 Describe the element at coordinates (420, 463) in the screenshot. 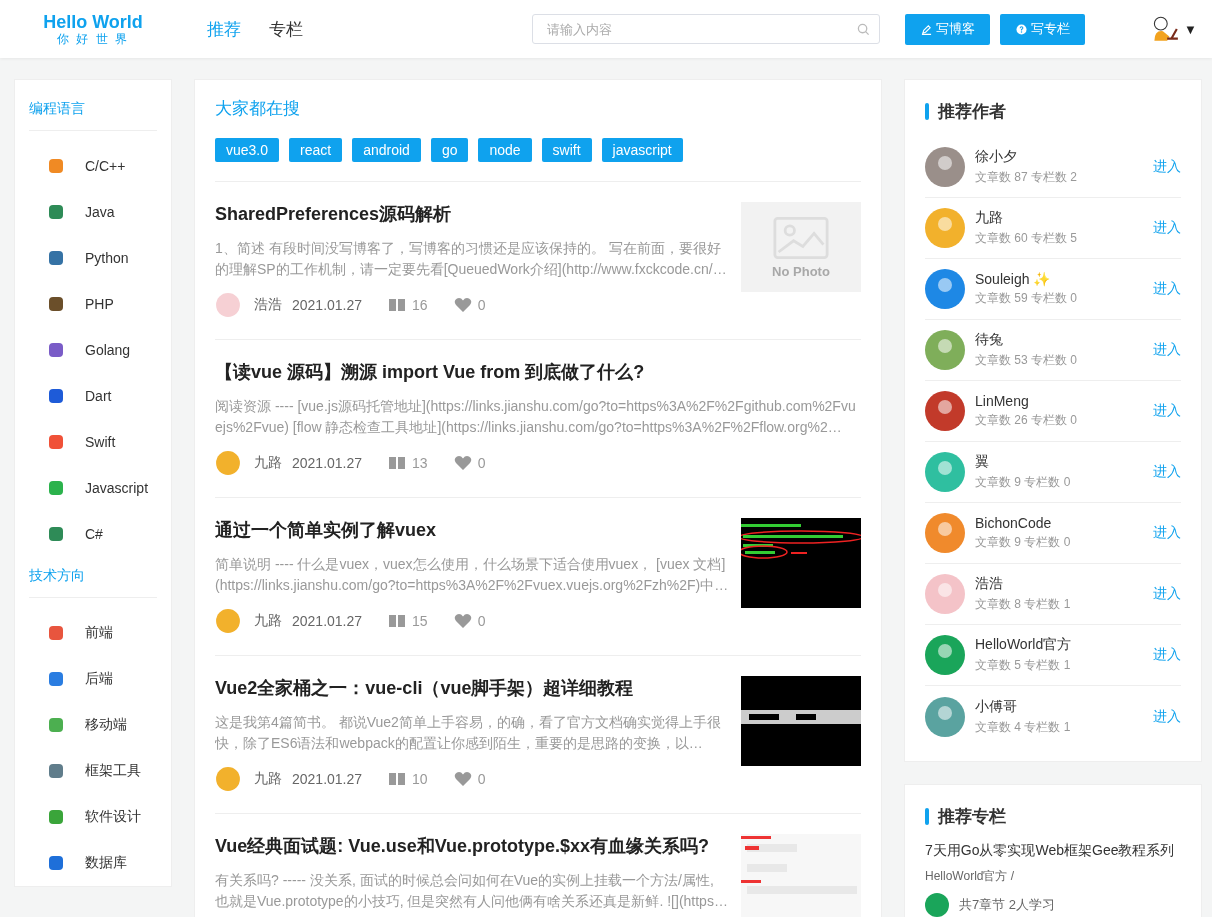

I see `read-count: 13` at that location.